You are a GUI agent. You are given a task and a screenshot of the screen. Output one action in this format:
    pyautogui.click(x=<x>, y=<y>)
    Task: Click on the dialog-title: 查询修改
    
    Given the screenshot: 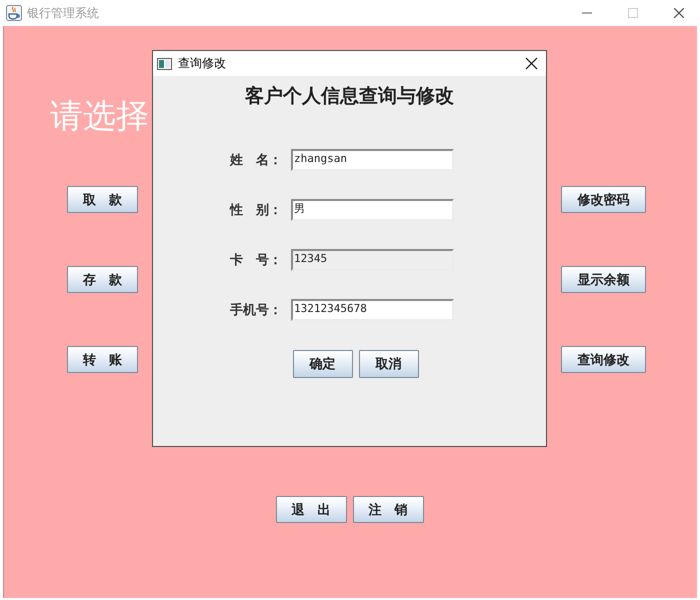 What is the action you would take?
    pyautogui.click(x=202, y=63)
    